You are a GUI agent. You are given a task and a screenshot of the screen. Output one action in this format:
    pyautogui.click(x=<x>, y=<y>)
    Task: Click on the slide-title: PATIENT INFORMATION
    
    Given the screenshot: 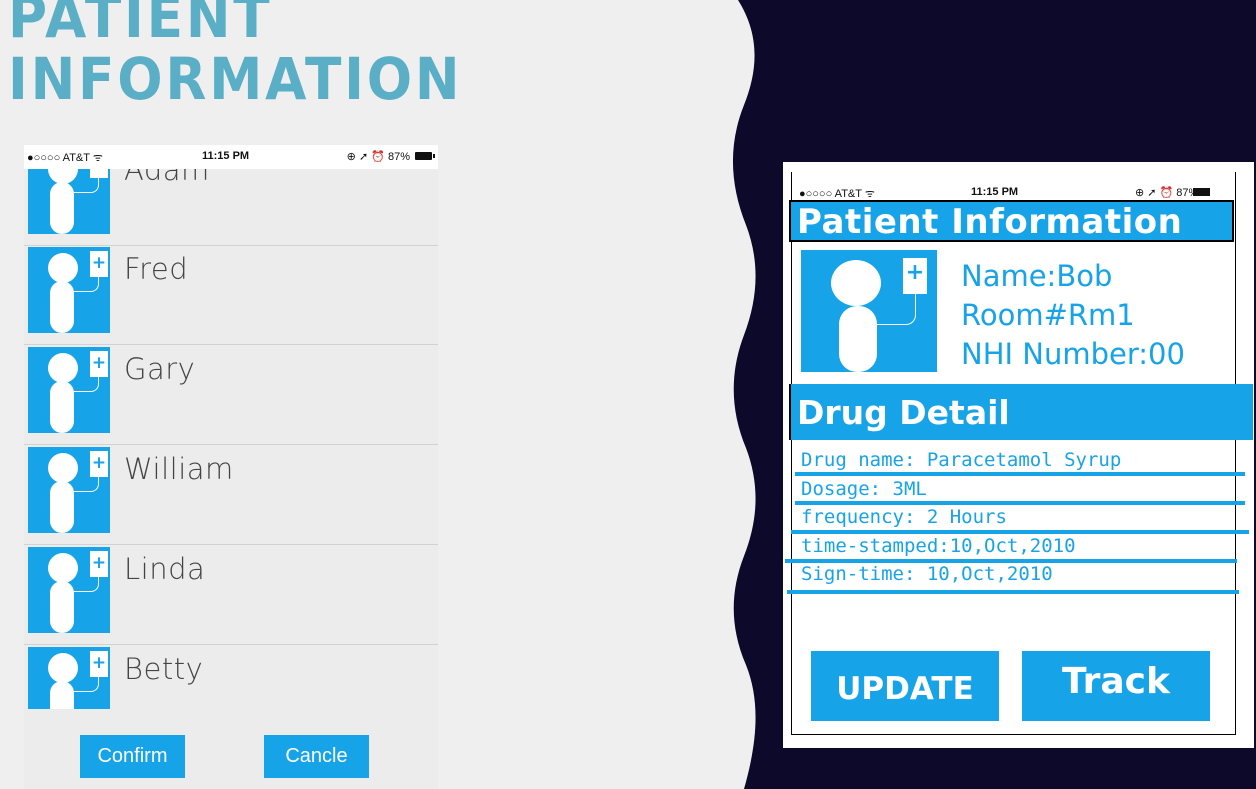 What is the action you would take?
    pyautogui.click(x=235, y=55)
    